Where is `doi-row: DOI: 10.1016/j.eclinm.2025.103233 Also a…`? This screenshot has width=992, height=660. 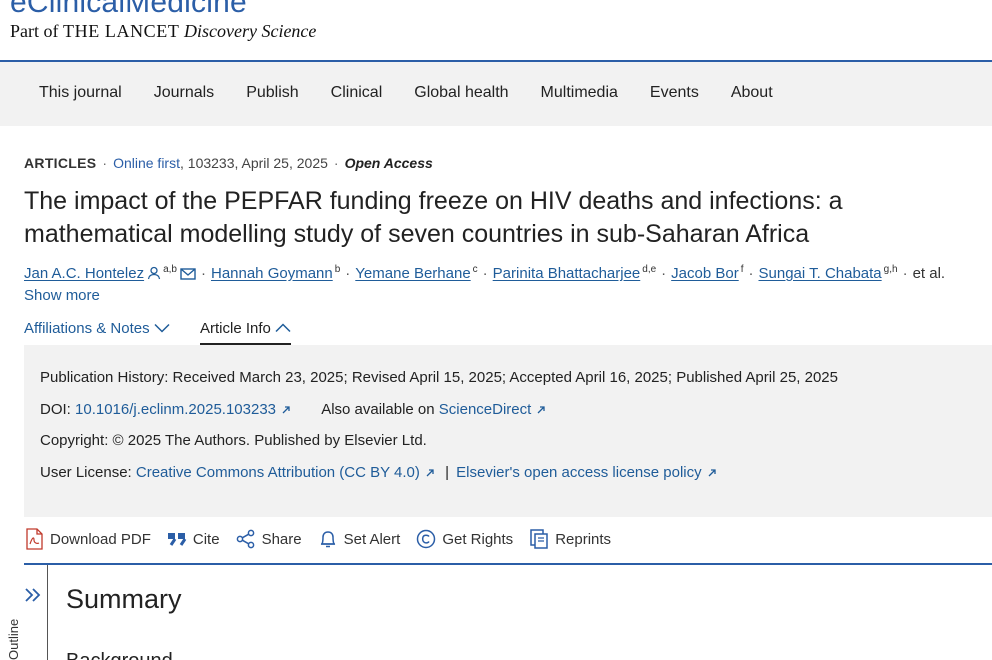
doi-row: DOI: 10.1016/j.eclinm.2025.103233 Also a… is located at coordinates (293, 410).